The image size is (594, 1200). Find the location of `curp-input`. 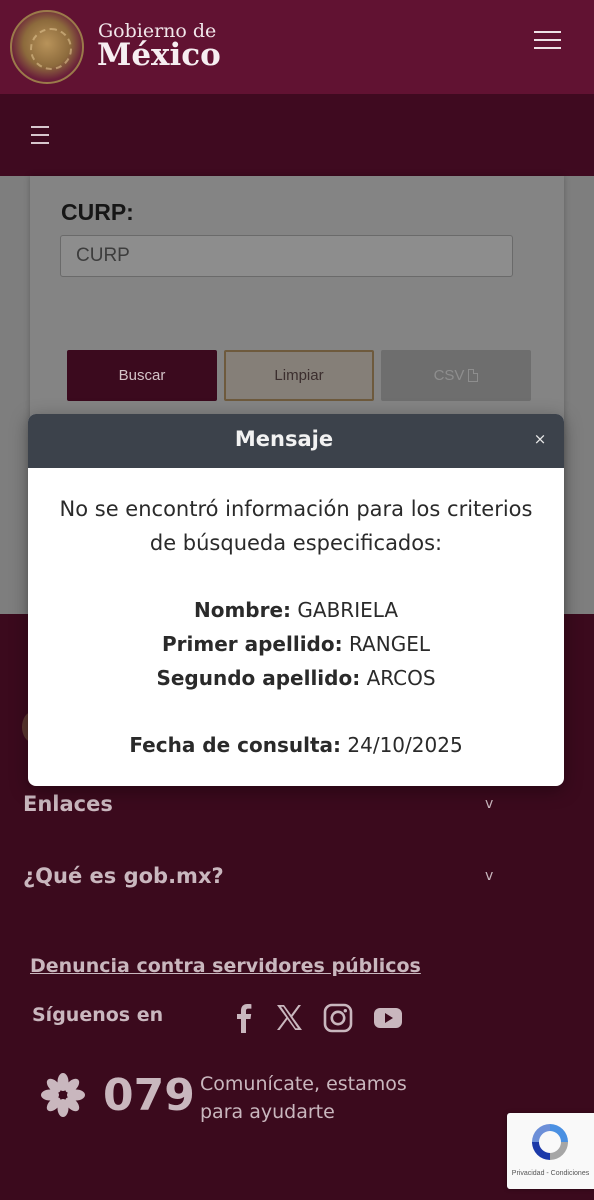

curp-input is located at coordinates (286, 256).